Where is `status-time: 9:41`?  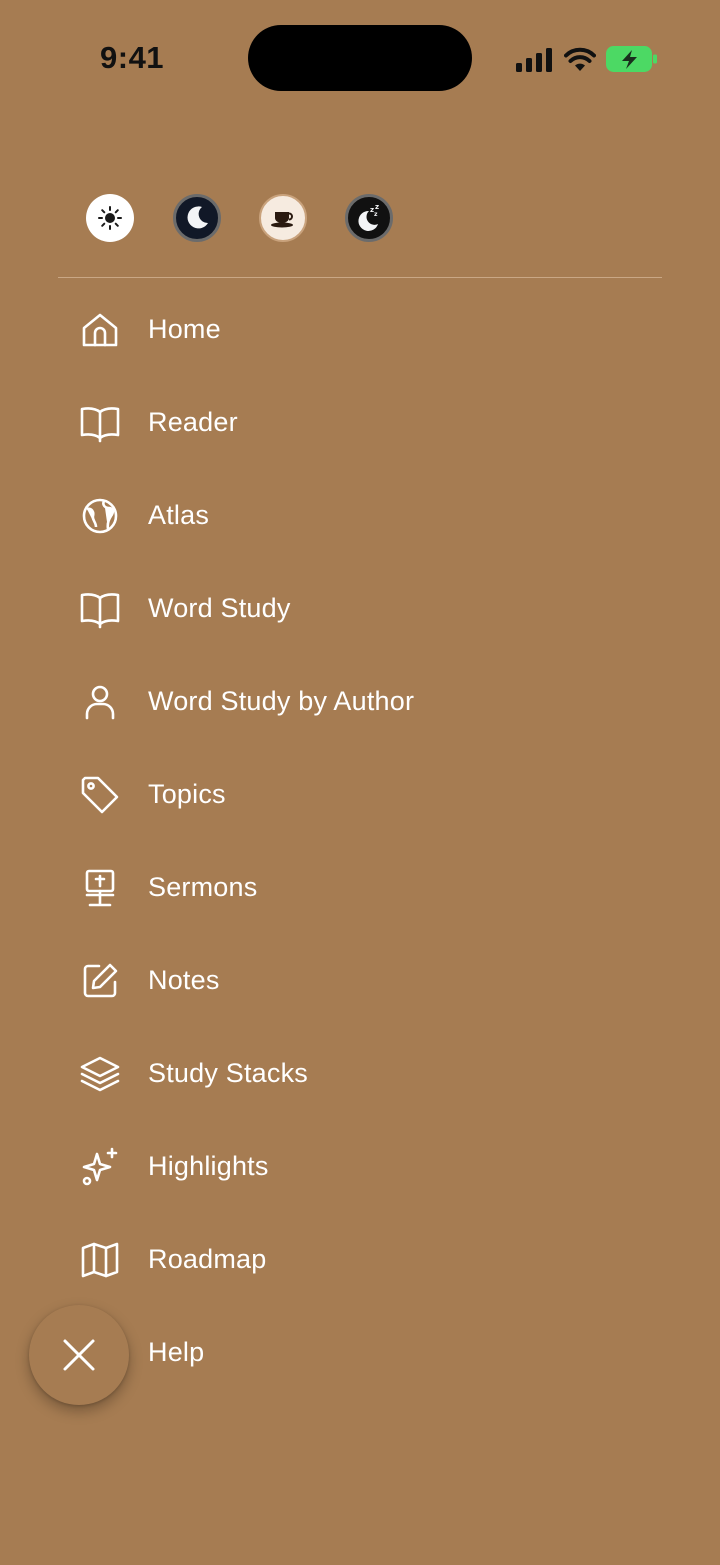 status-time: 9:41 is located at coordinates (132, 57).